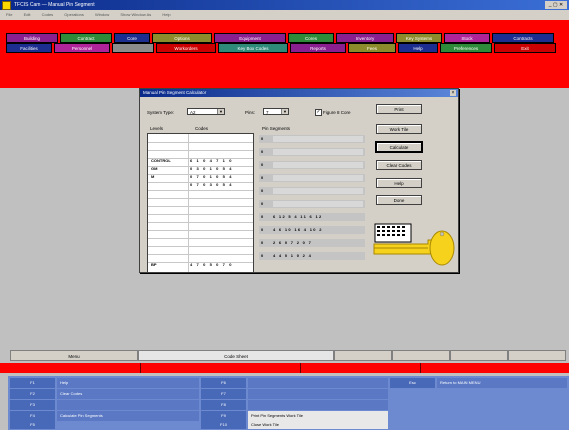  Describe the element at coordinates (32, 38) in the screenshot. I see `tab-building: Building` at that location.